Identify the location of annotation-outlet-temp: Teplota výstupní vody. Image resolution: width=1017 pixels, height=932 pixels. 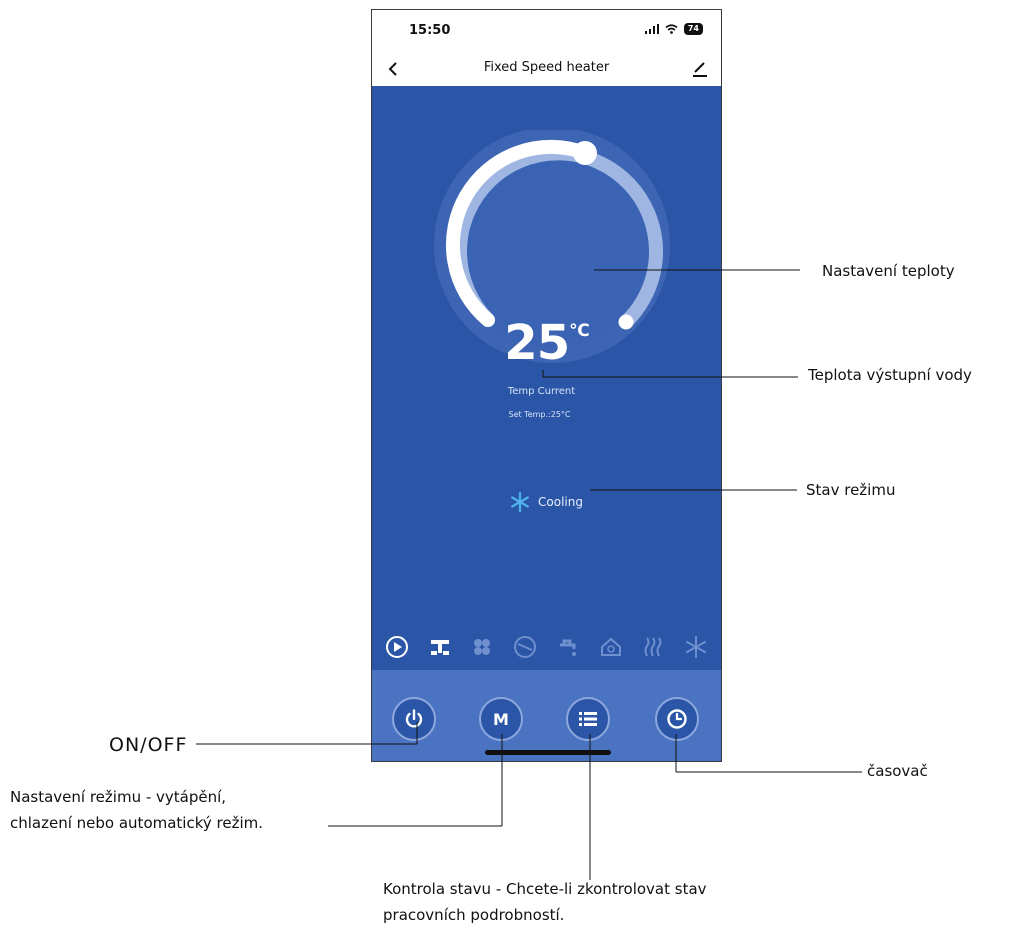
(890, 375).